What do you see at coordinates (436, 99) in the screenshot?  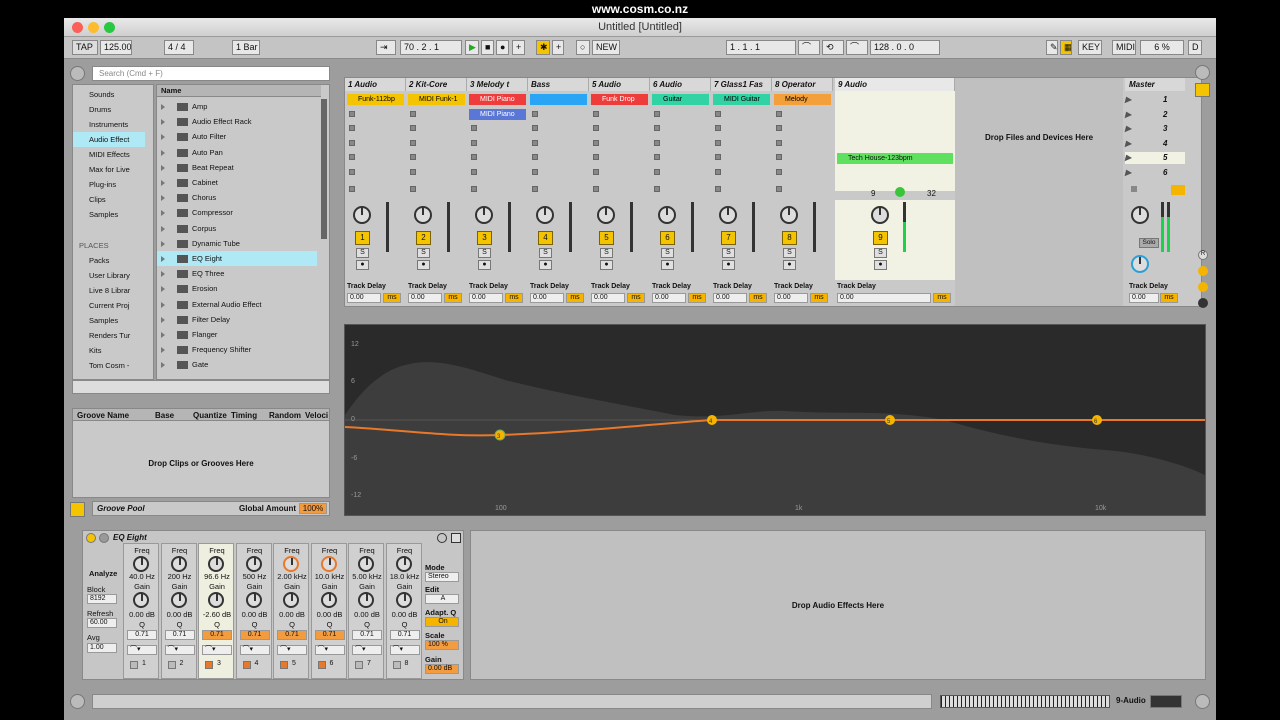 I see `clip-slot: MIDI Funk-1` at bounding box center [436, 99].